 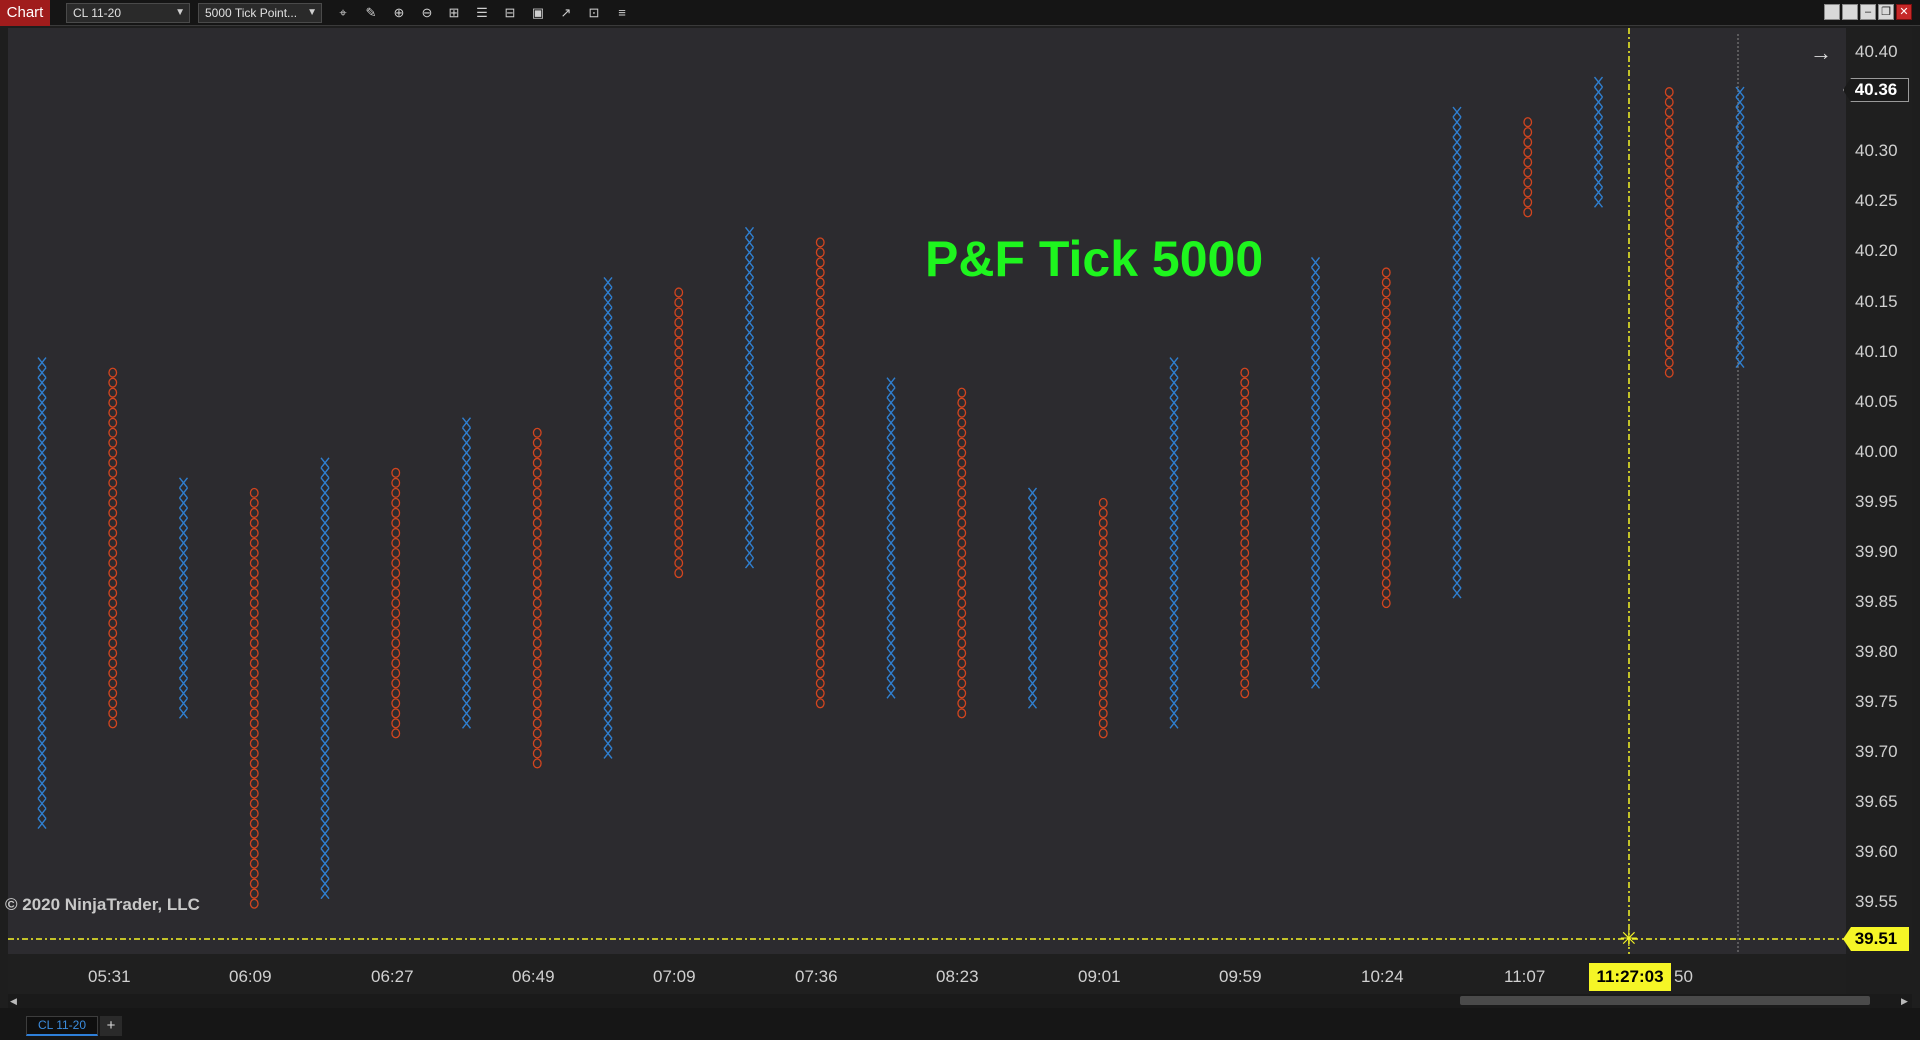 What do you see at coordinates (1876, 651) in the screenshot?
I see `price-tick-label: 39.80` at bounding box center [1876, 651].